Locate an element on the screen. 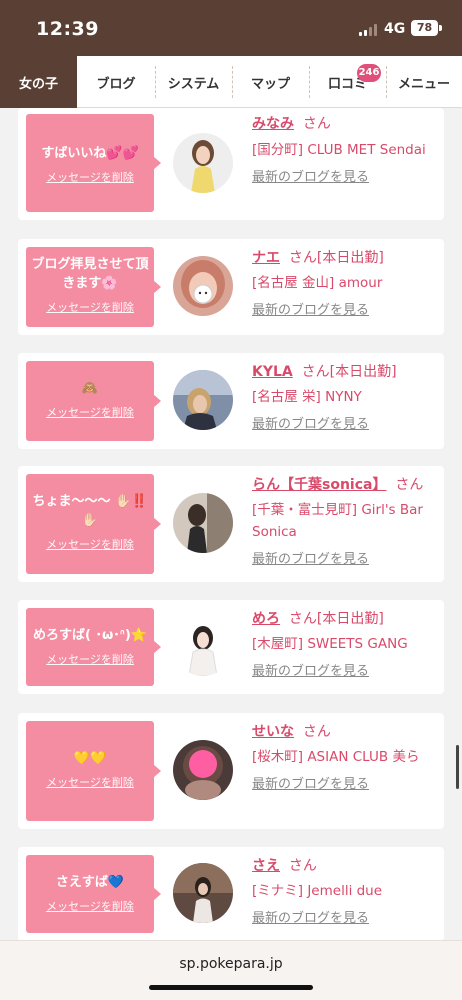 This screenshot has height=1000, width=462. battery-tip is located at coordinates (440, 28).